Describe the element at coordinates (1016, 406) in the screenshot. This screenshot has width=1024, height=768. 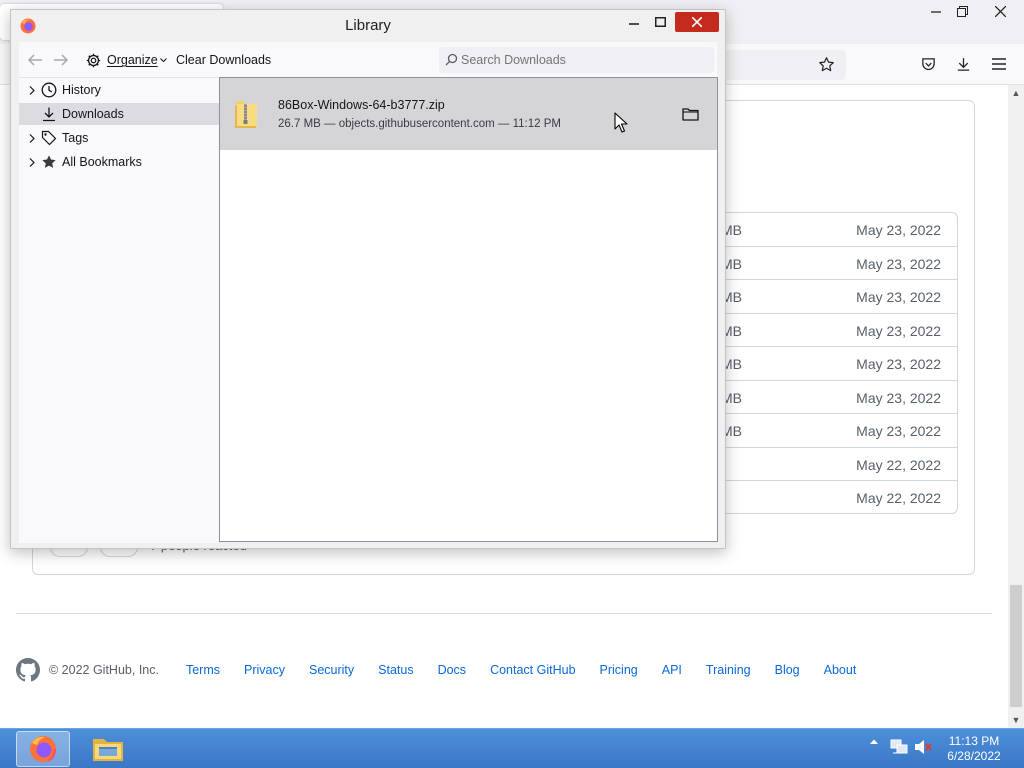
I see `page-scrollbar: ▲ ▼` at that location.